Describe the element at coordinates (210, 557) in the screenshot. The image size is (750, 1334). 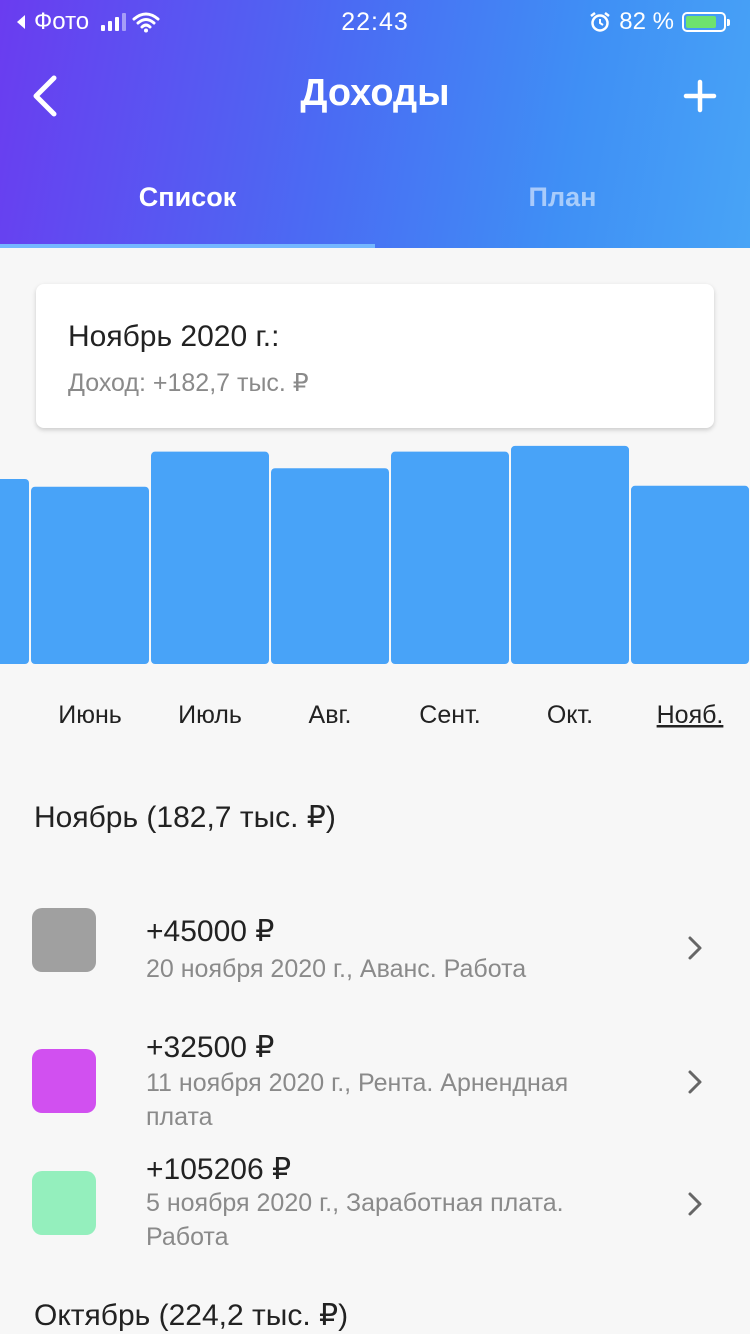
I see `bar-Июль` at that location.